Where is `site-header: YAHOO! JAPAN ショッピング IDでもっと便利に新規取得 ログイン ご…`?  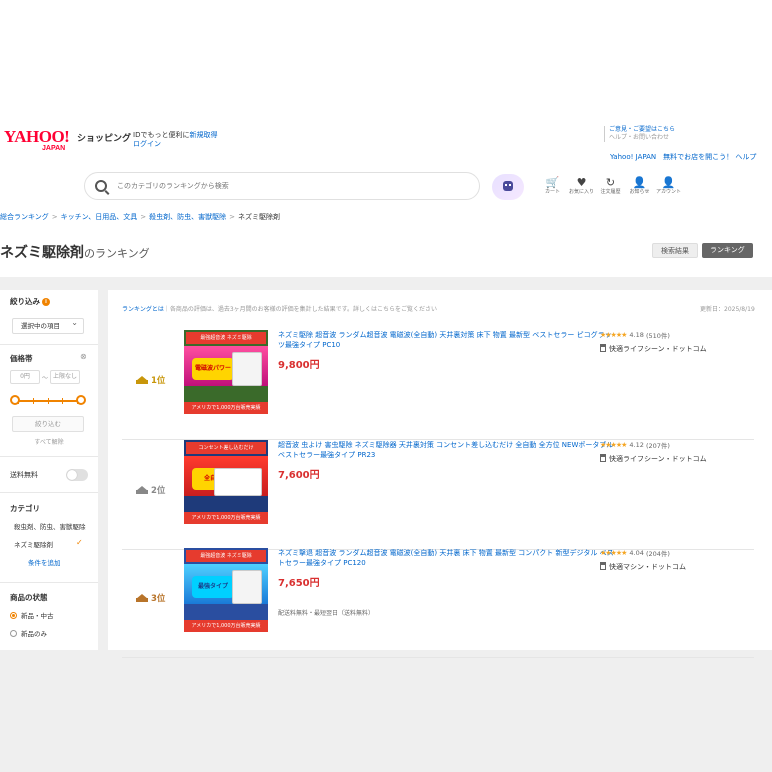
site-header: YAHOO! JAPAN ショッピング IDでもっと便利に新規取得 ログイン ご… is located at coordinates (386, 144).